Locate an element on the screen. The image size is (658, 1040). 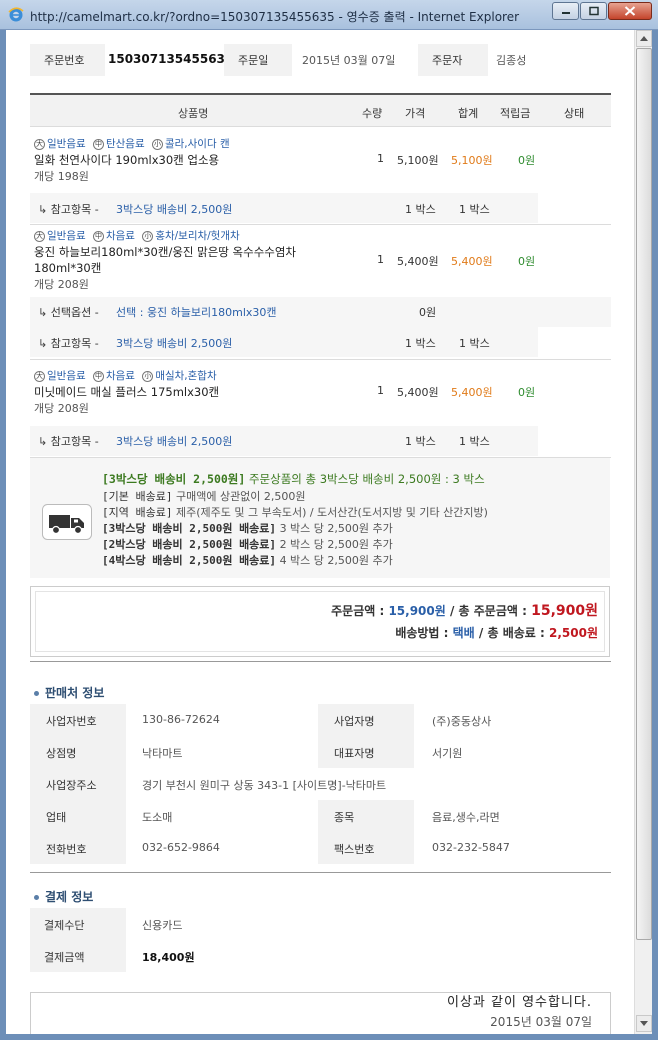
shipping-rule-4box: [4박스당 배송비 2,500원 배송료] 4 박스 당 2,500원 추가 is located at coordinates (247, 560).